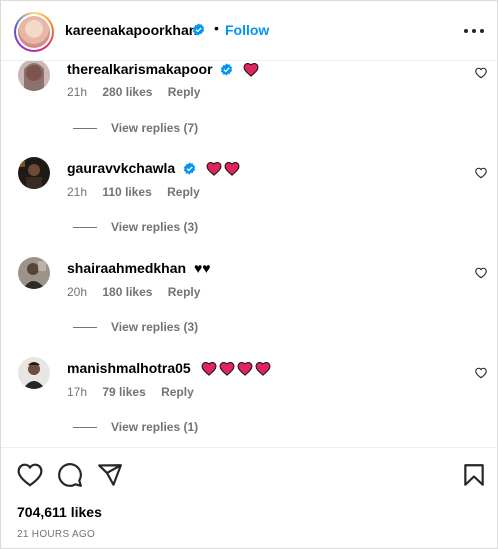  I want to click on comment-meta: 21h 280 likes Reply, so click(139, 92).